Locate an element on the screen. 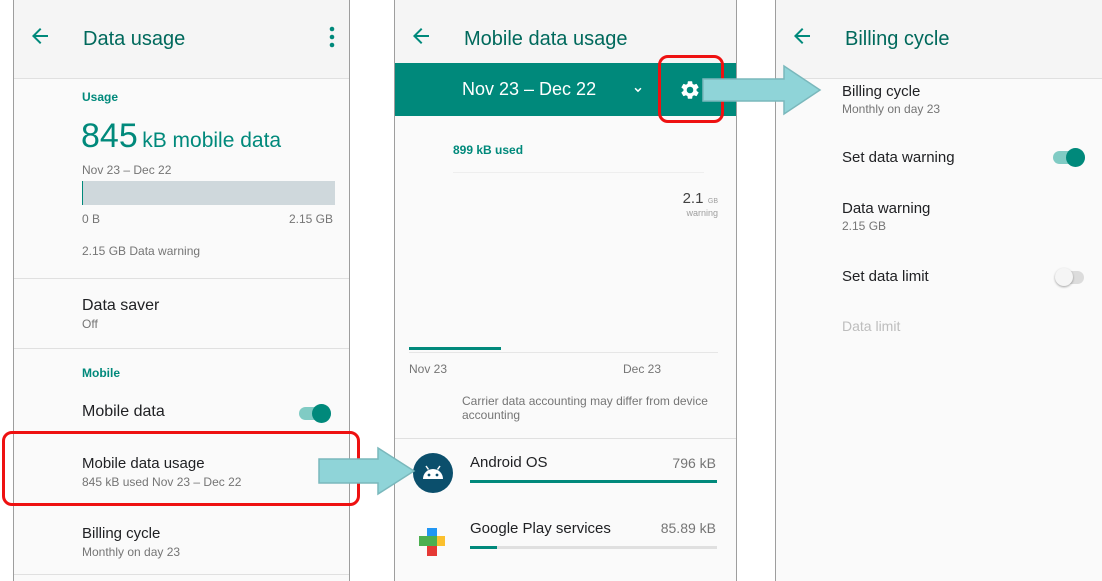  app-bar: Data usage is located at coordinates (181, 39).